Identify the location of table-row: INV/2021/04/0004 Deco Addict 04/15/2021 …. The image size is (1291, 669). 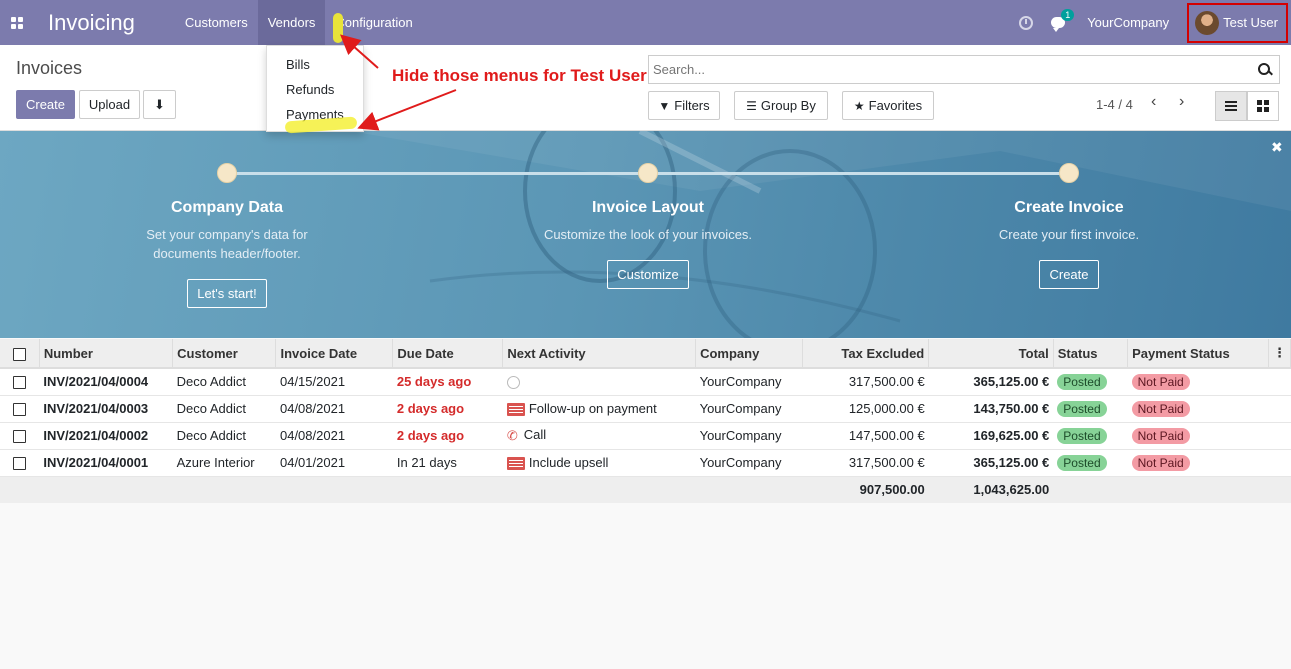
(645, 382).